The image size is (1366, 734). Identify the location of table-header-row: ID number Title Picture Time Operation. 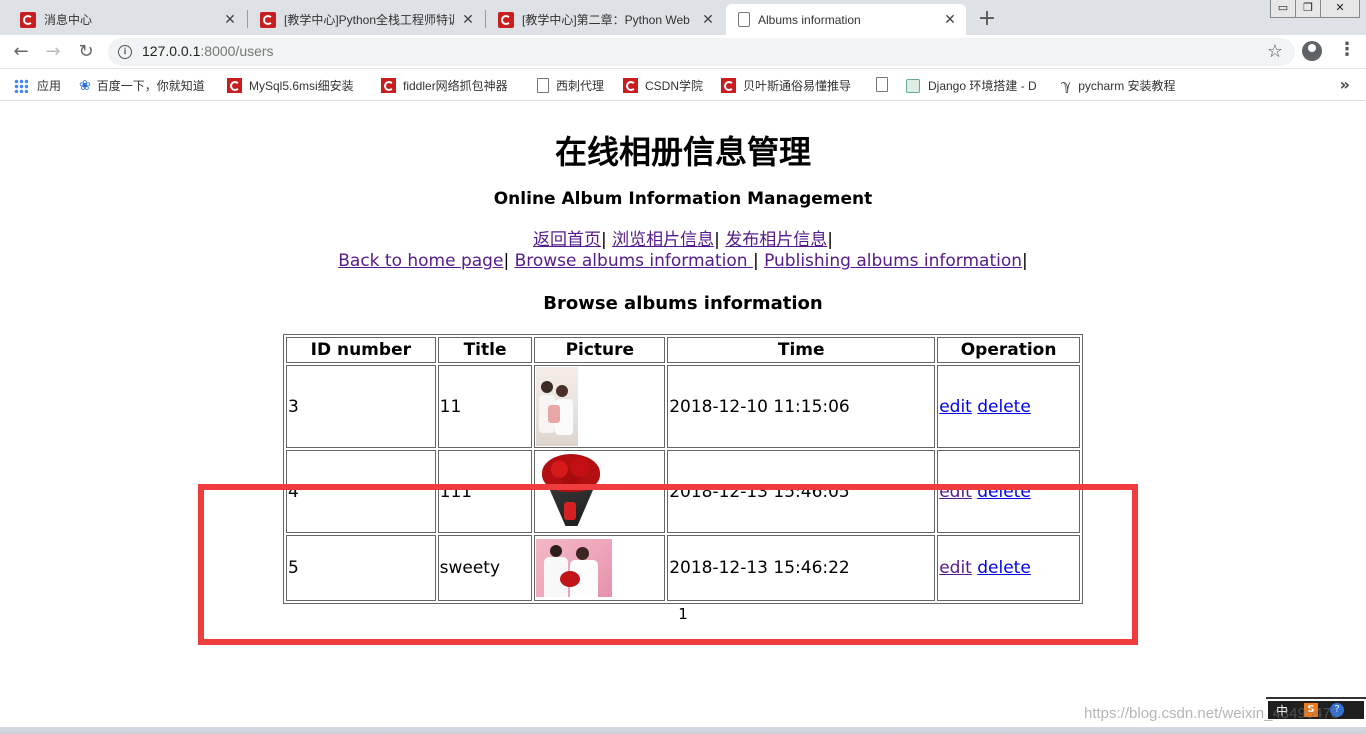
(683, 350).